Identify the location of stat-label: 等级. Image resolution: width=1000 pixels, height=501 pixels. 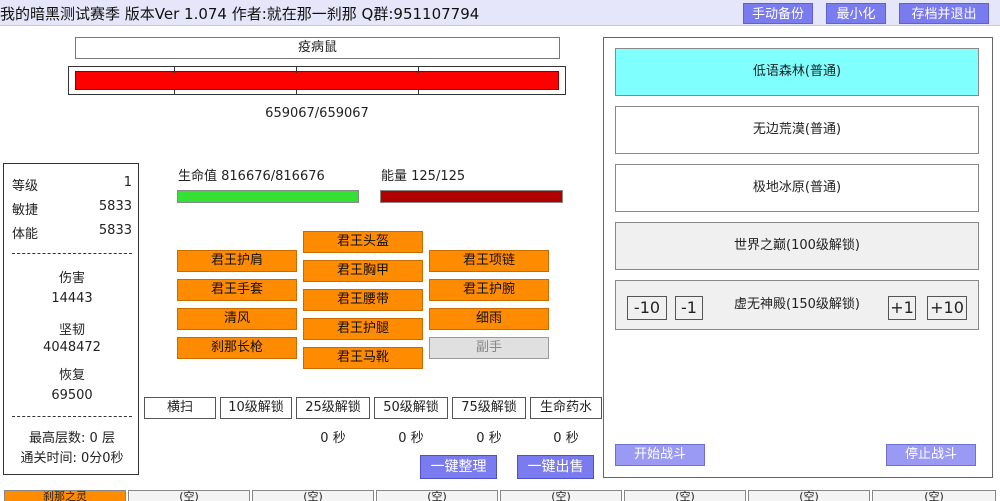
(25, 186).